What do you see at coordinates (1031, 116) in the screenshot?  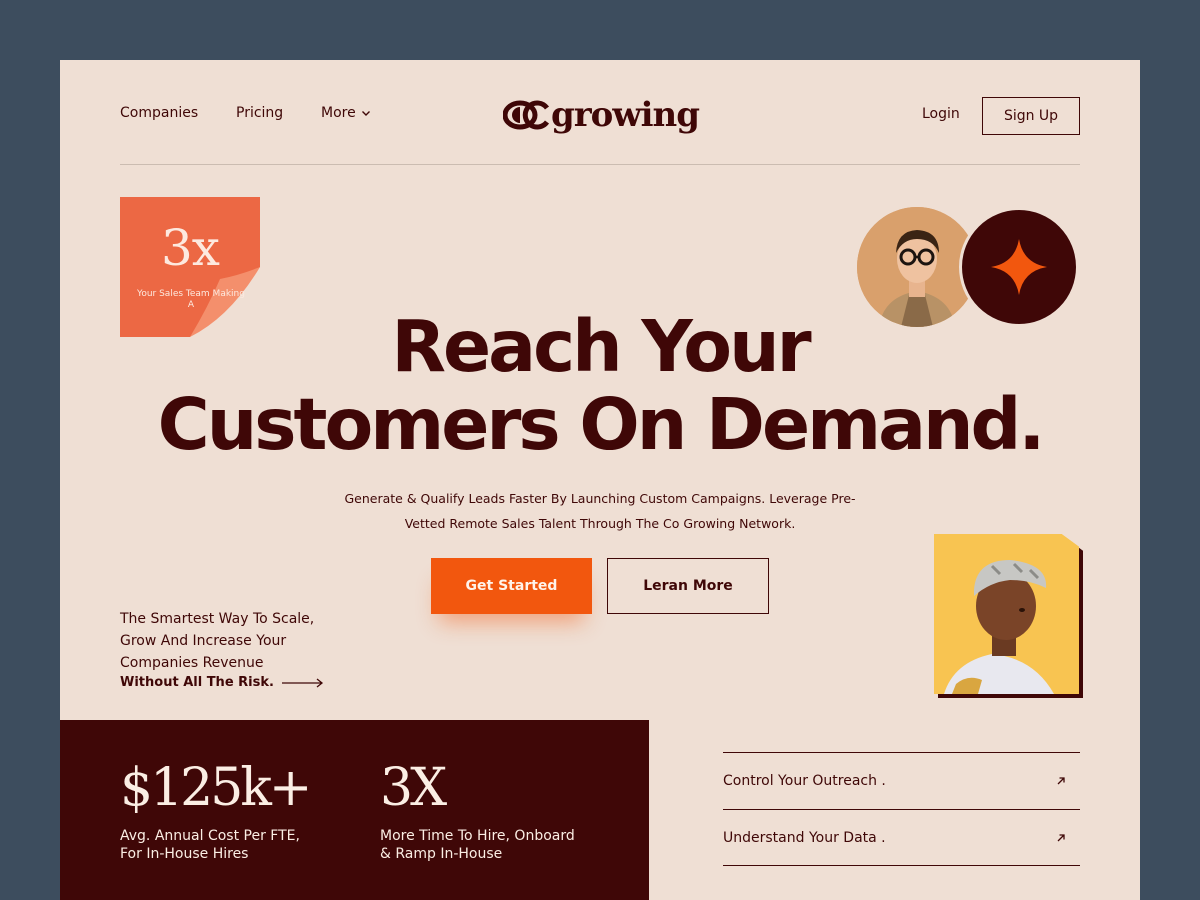 I see `signup-button: Sign Up` at bounding box center [1031, 116].